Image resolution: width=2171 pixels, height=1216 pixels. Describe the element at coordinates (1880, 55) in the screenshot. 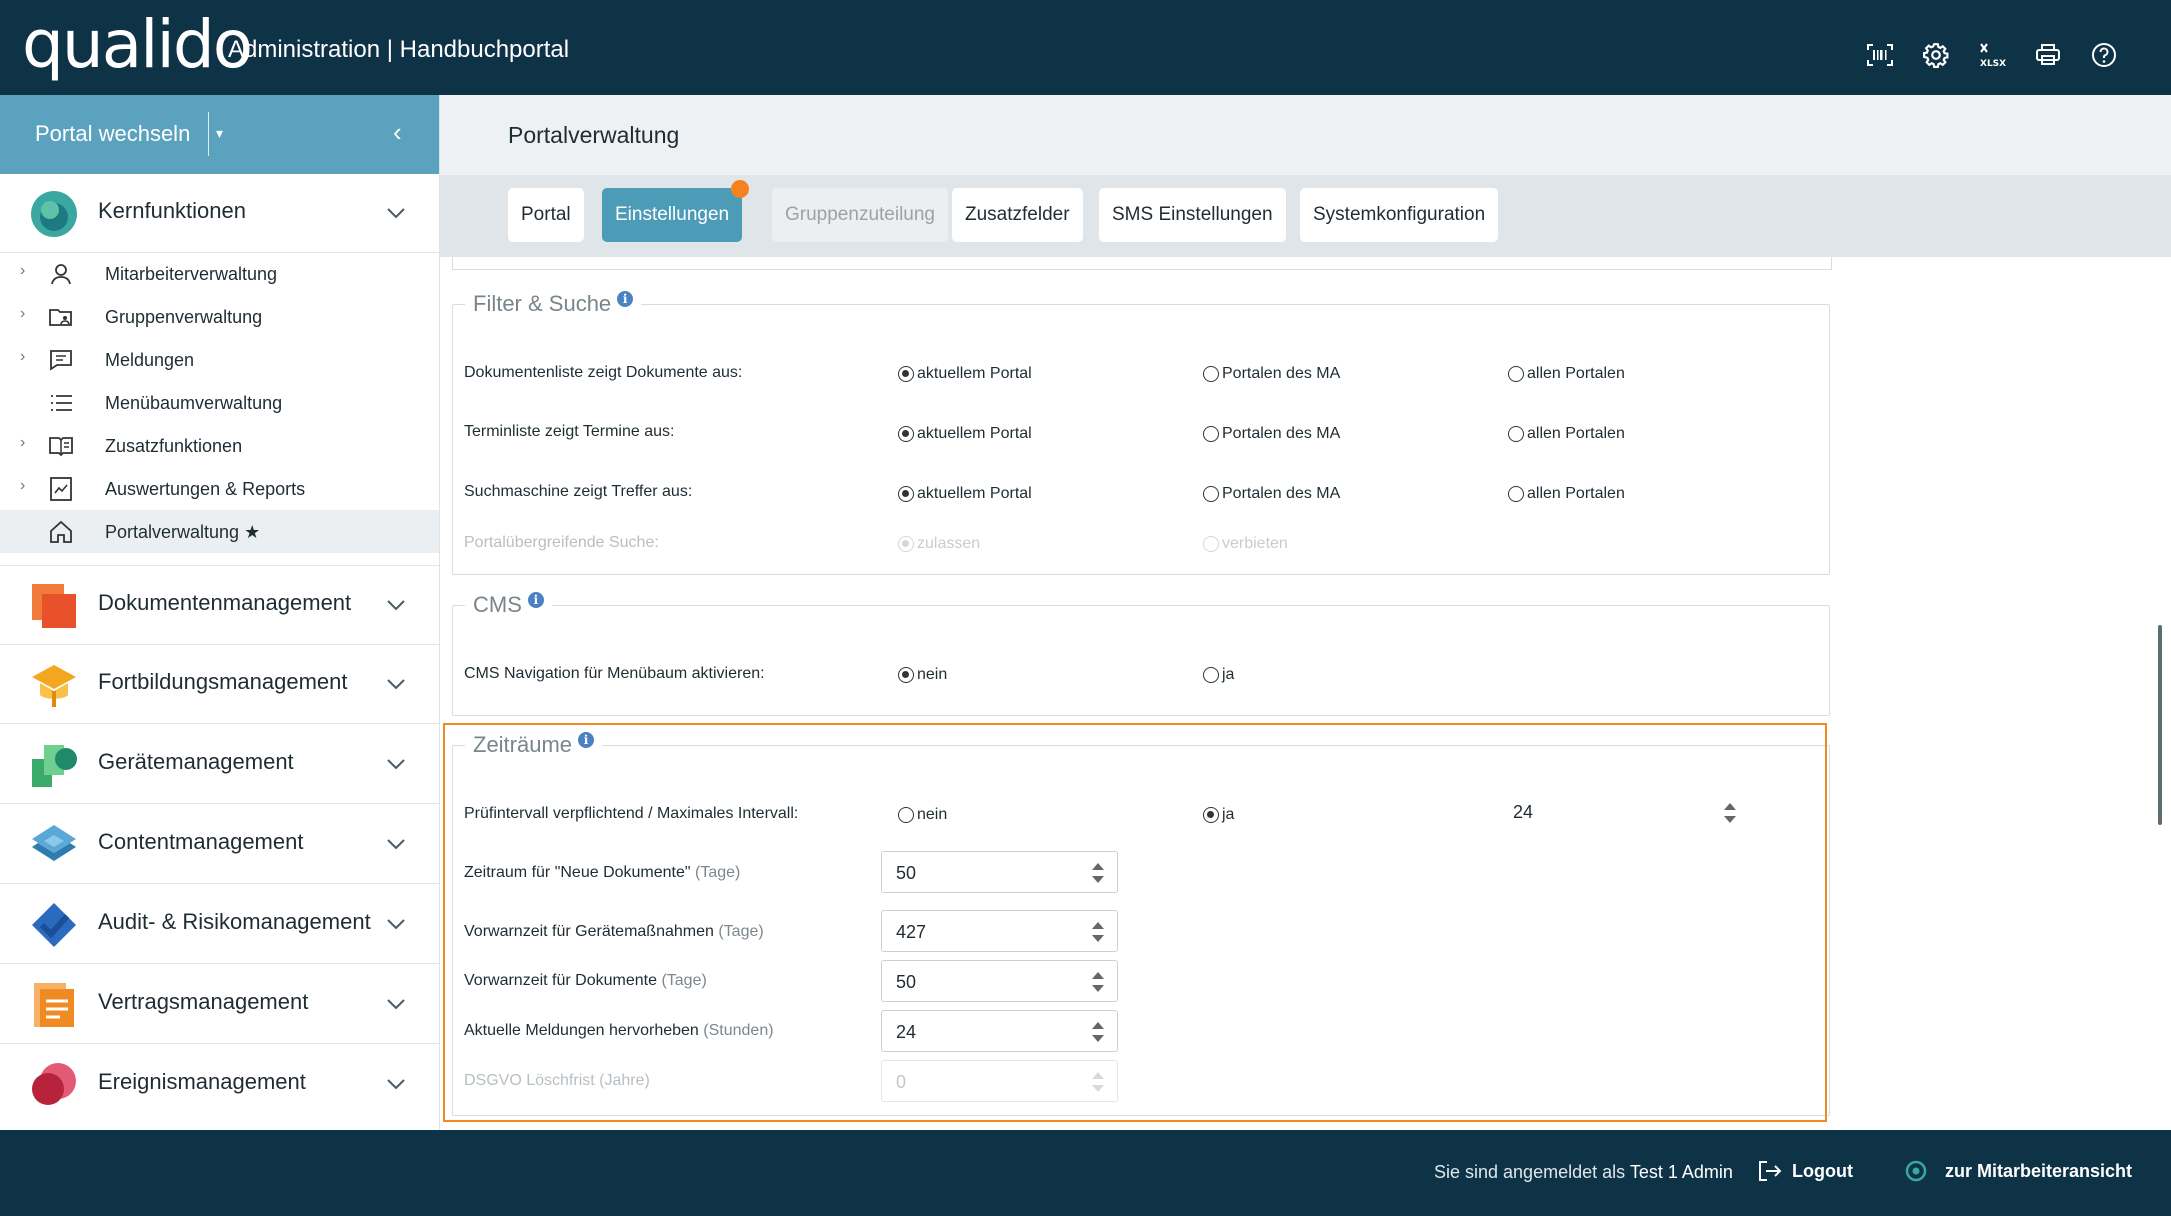

I see `barcode-icon` at that location.